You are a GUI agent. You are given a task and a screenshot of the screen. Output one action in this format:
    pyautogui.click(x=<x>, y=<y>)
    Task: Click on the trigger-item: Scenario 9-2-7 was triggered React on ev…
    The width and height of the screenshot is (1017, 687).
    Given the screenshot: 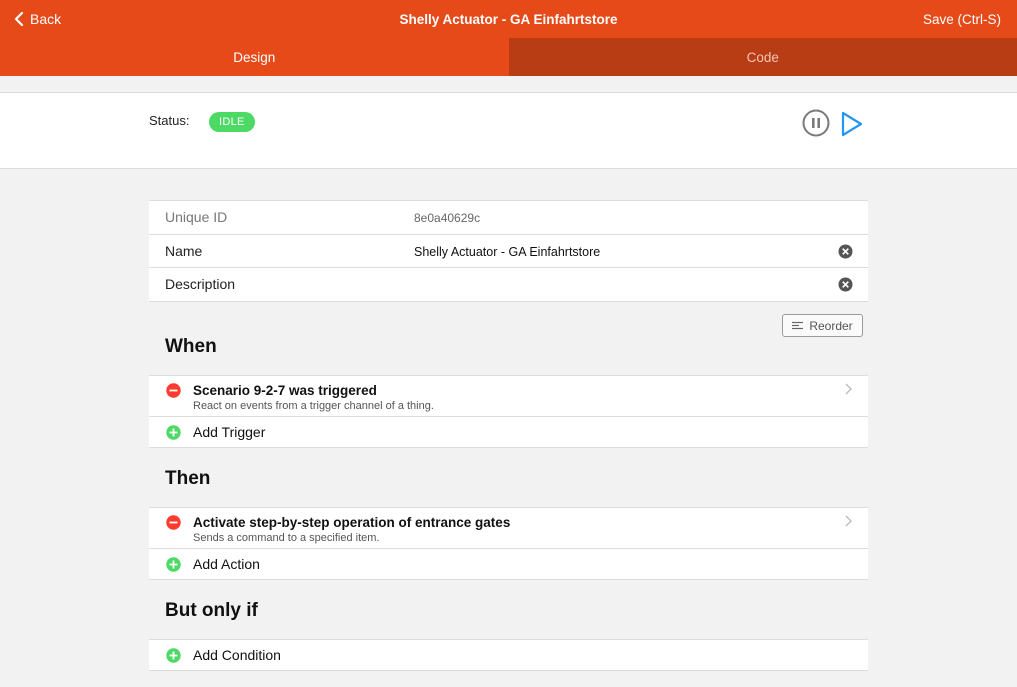 What is the action you would take?
    pyautogui.click(x=508, y=396)
    